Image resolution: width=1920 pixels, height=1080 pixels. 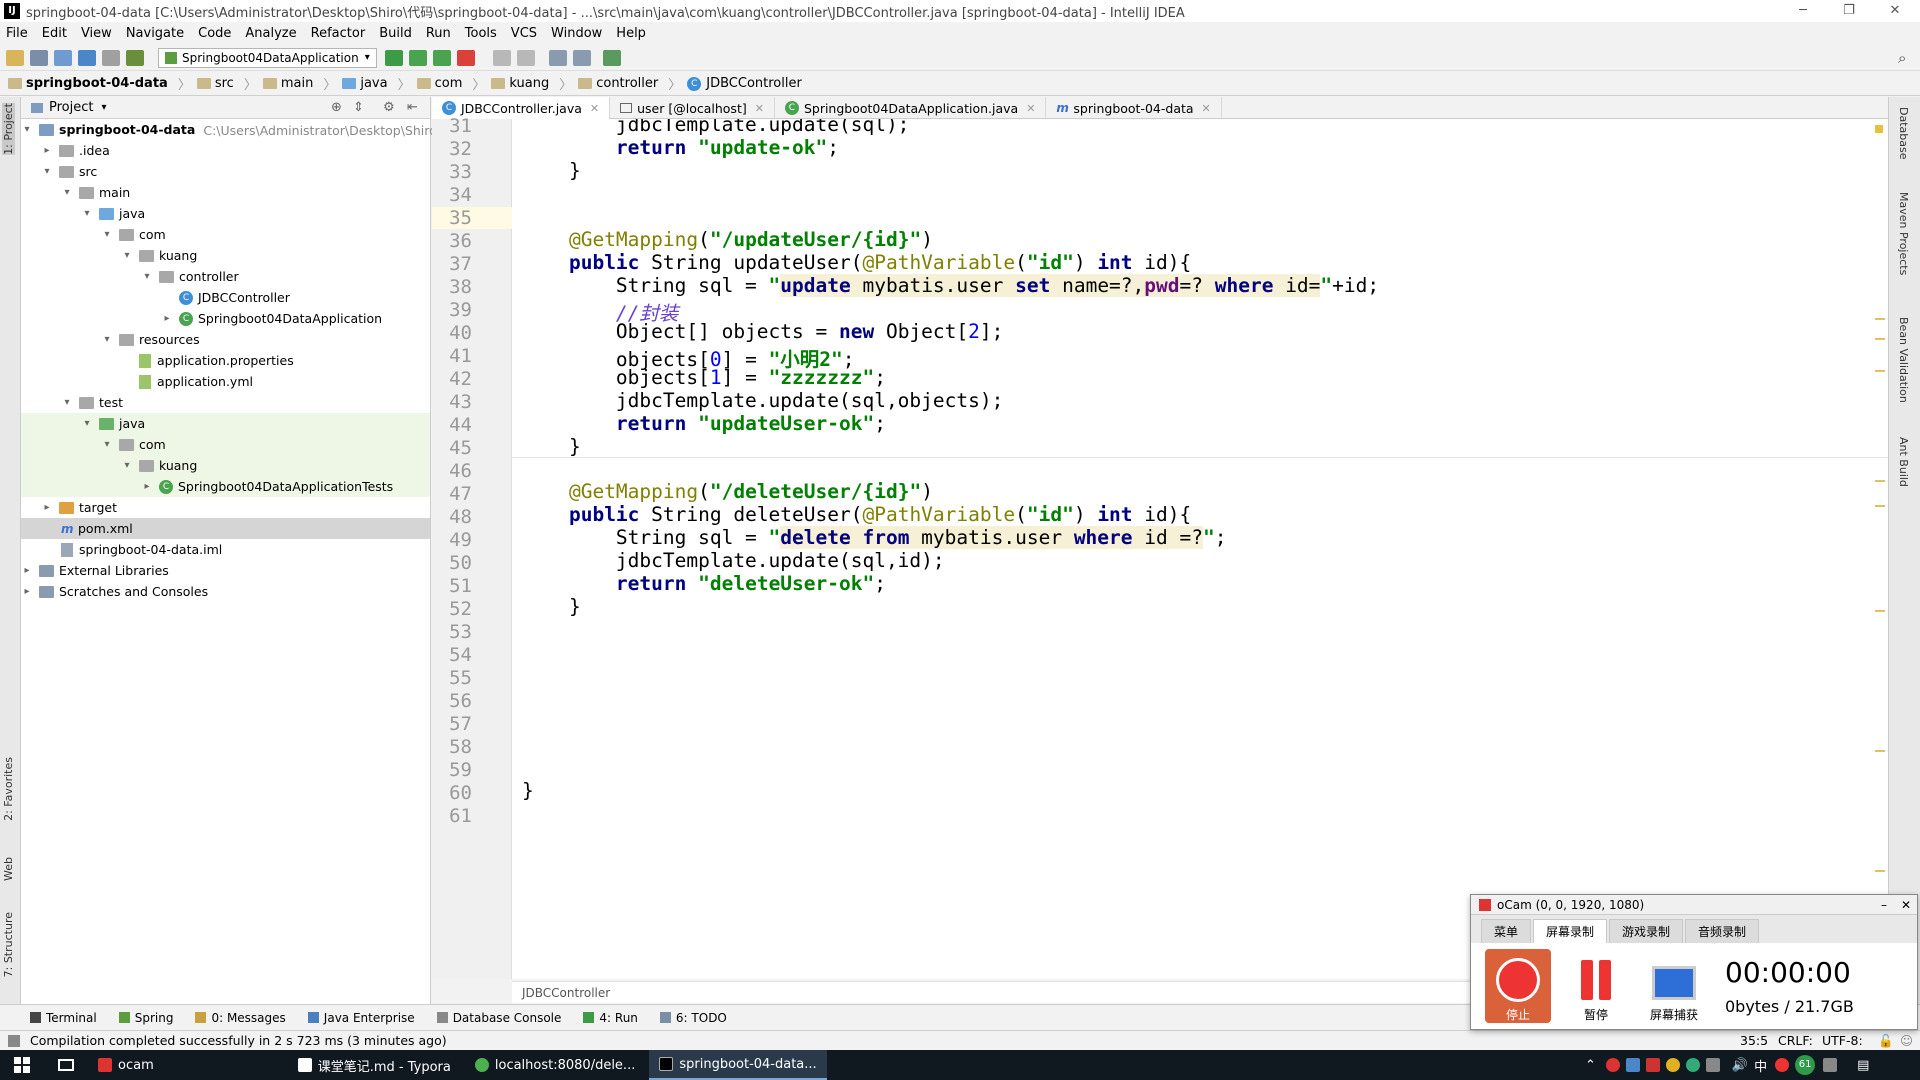 I want to click on messages-tab: 0: Messages, so click(x=240, y=1018).